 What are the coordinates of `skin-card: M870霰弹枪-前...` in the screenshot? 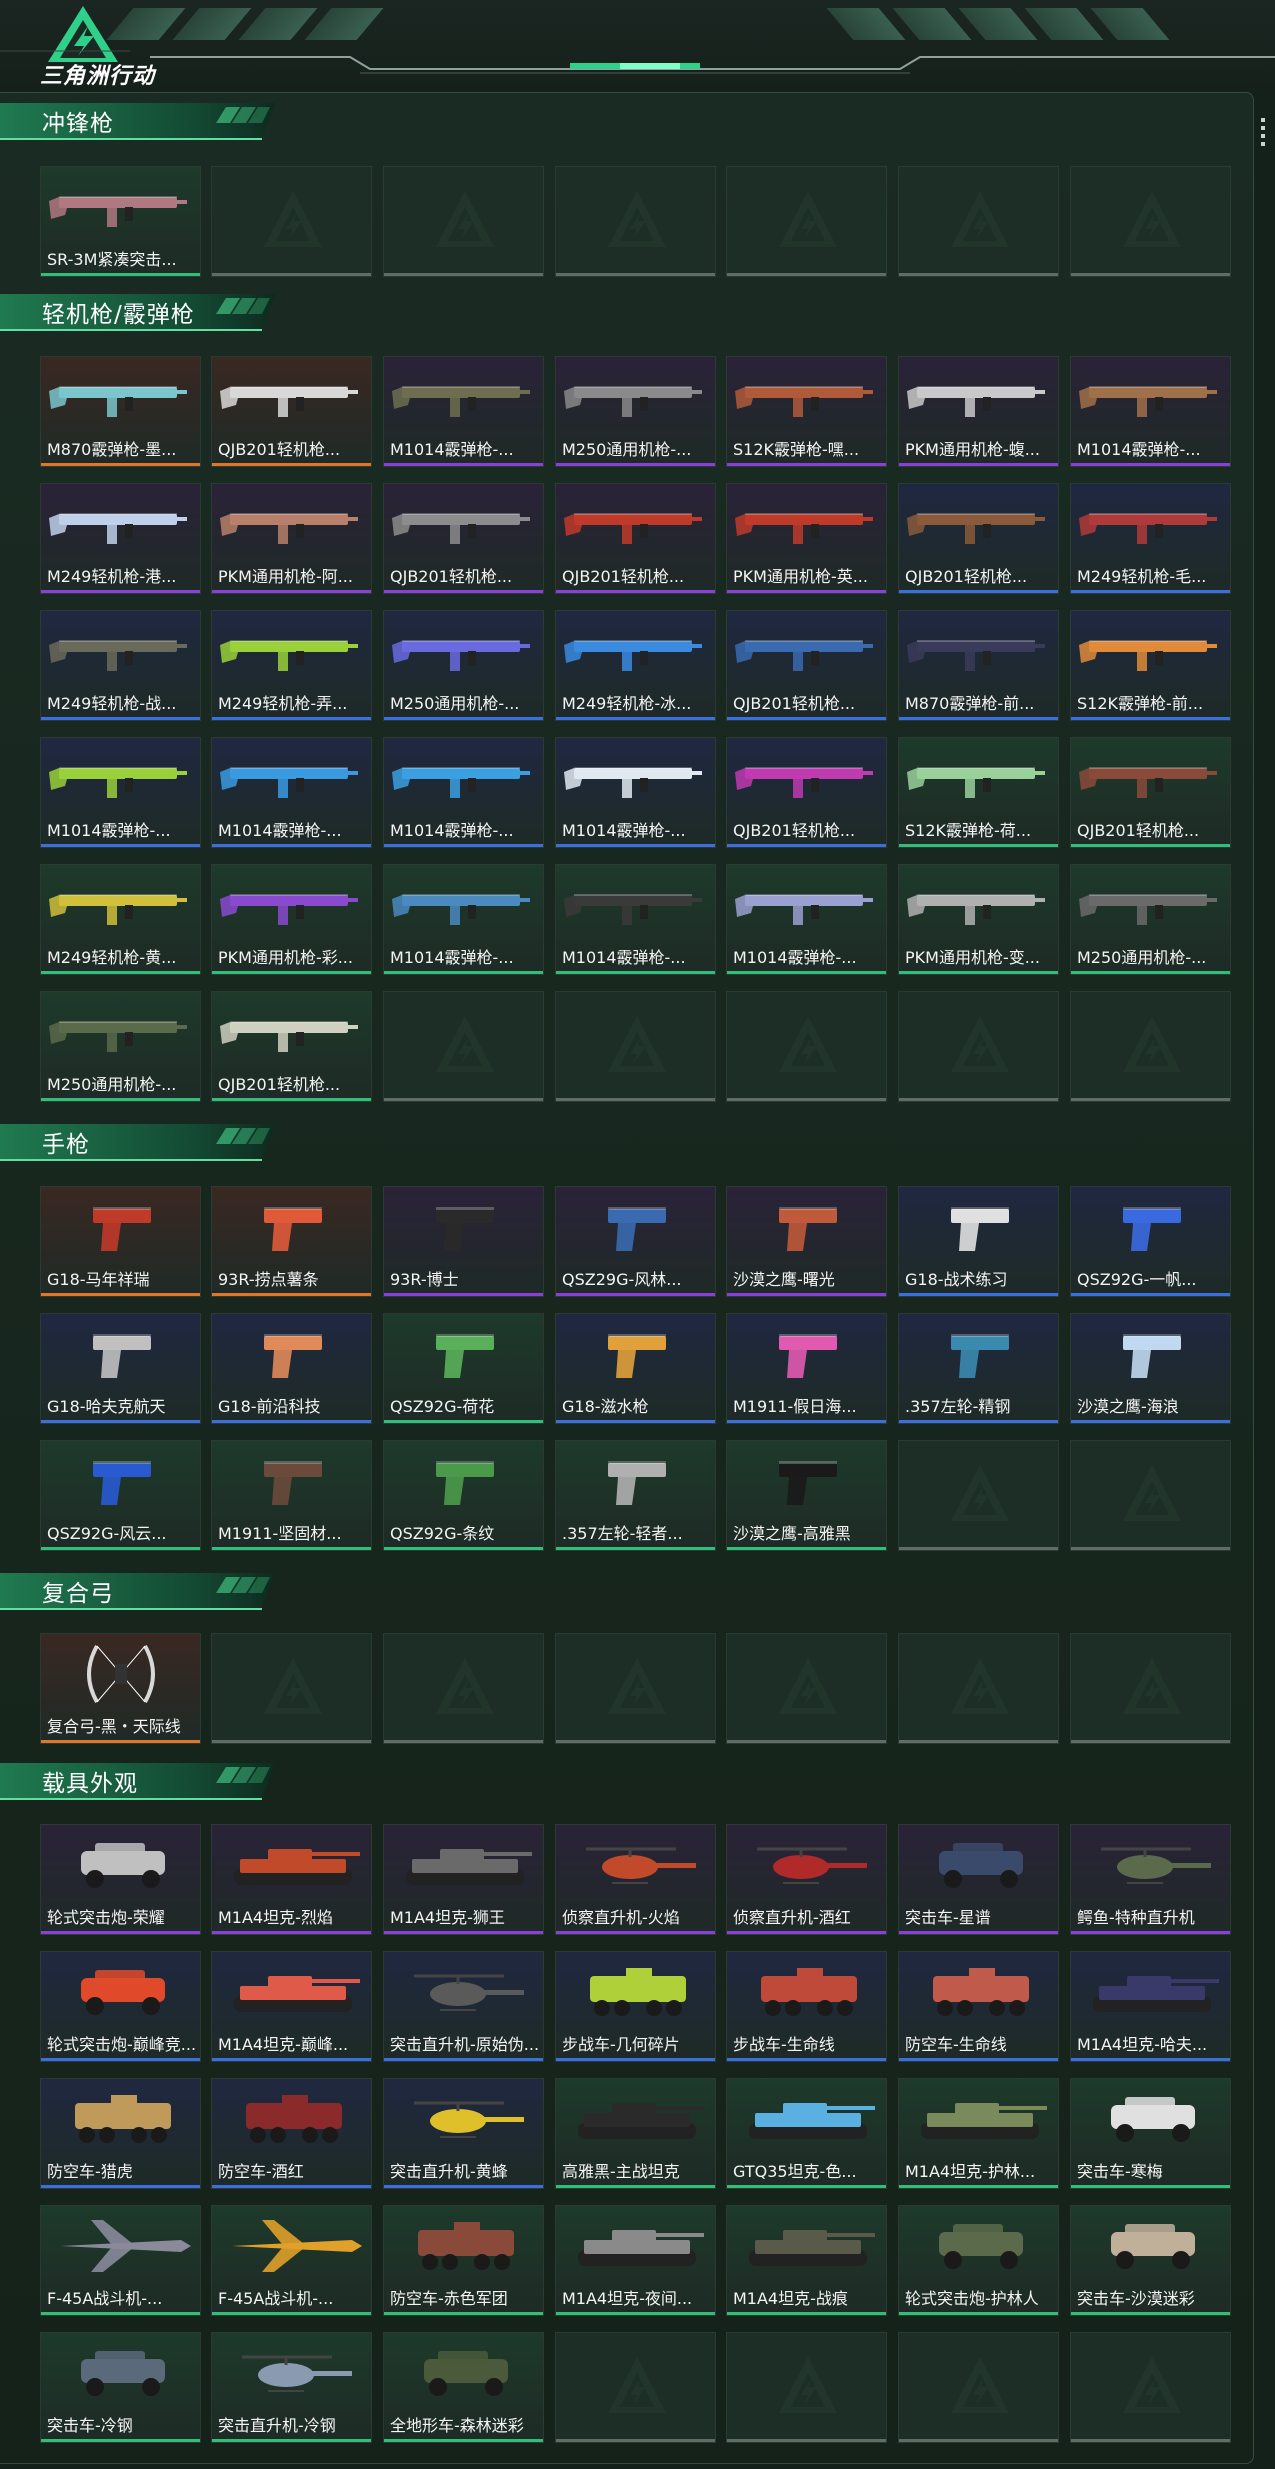 It's located at (978, 665).